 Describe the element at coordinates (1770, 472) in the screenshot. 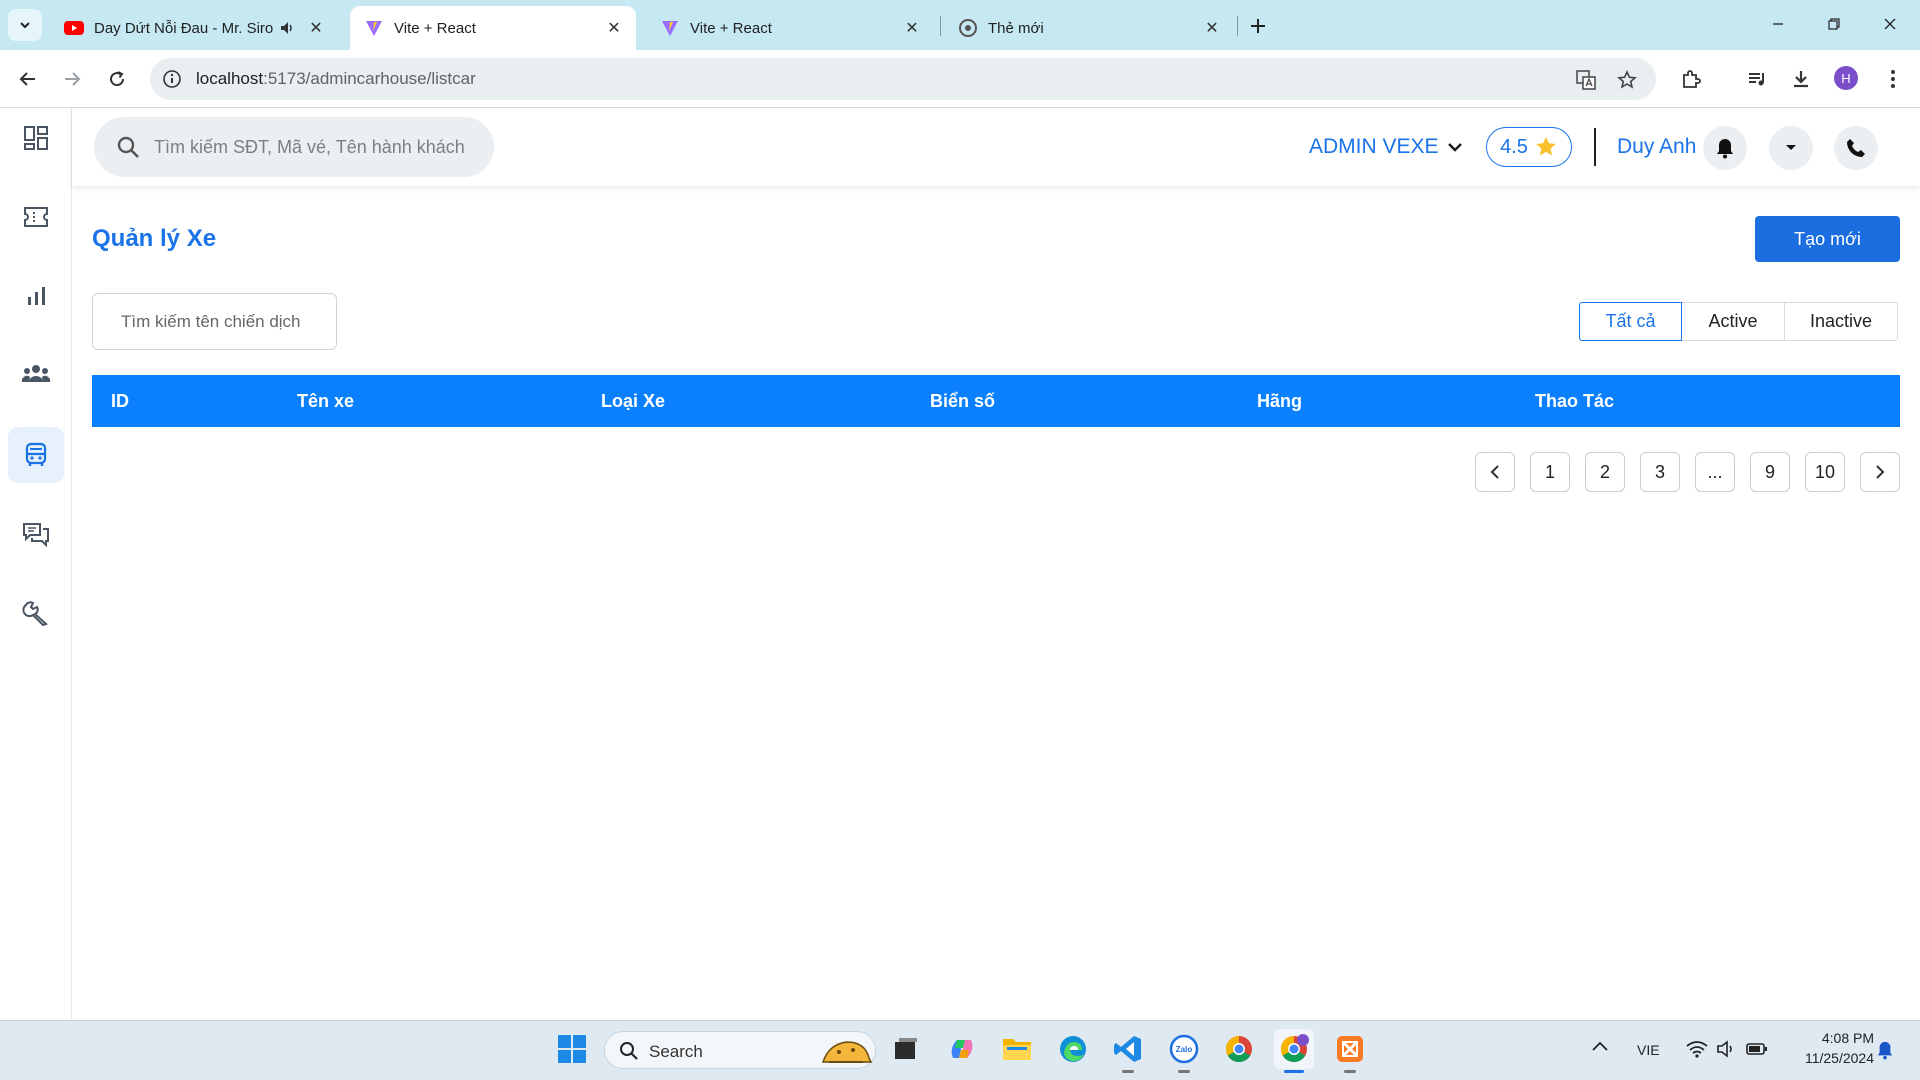

I see `page-button: 9` at that location.